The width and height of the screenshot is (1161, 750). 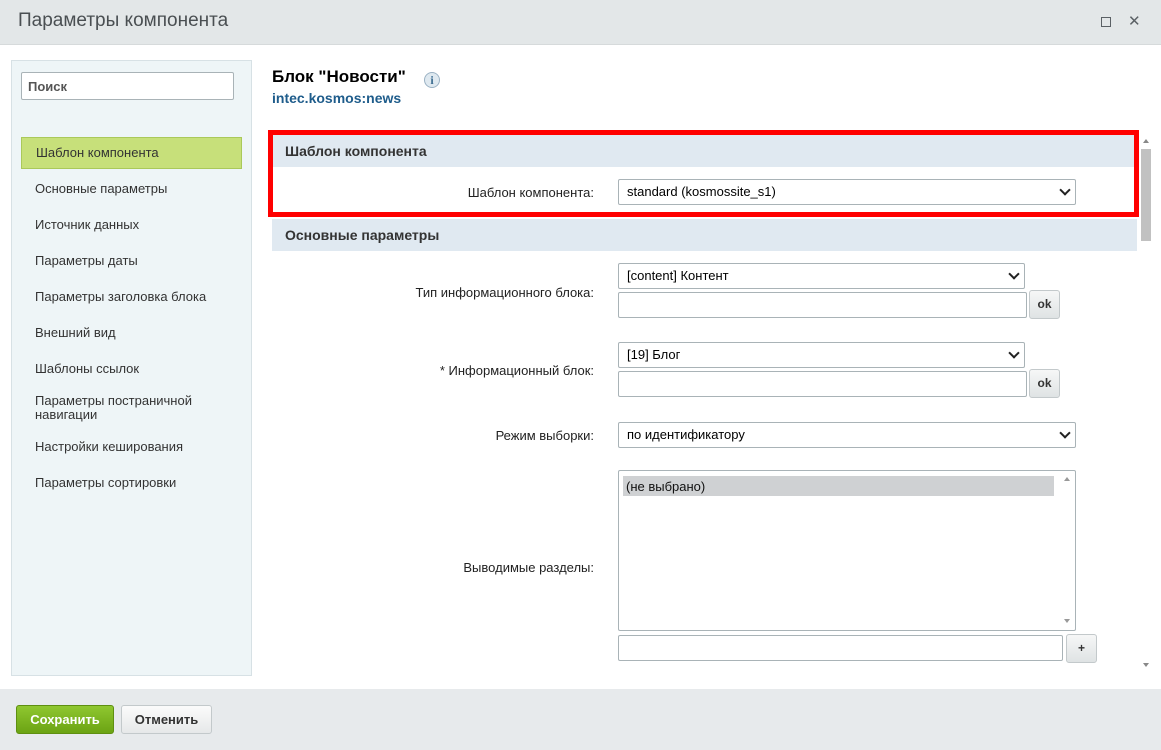 What do you see at coordinates (1146, 195) in the screenshot?
I see `scrollbar-thumb` at bounding box center [1146, 195].